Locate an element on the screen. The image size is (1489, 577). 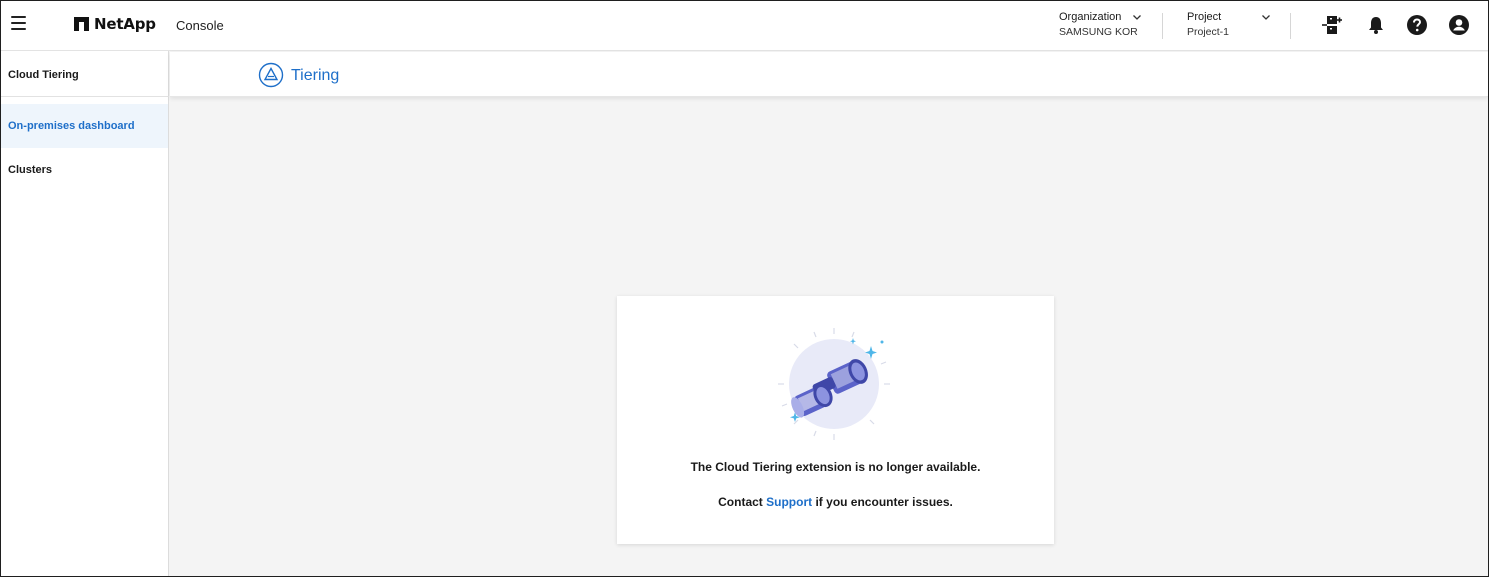
project-value: Project-1 is located at coordinates (1208, 32).